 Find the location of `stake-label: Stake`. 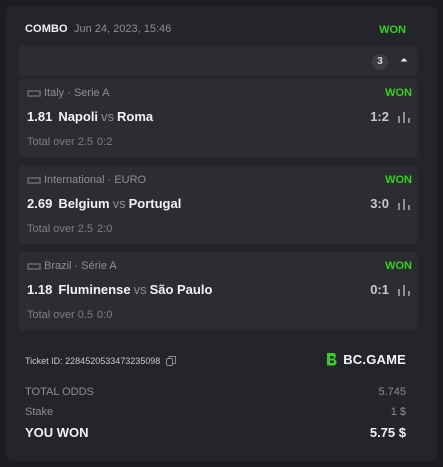

stake-label: Stake is located at coordinates (39, 412).